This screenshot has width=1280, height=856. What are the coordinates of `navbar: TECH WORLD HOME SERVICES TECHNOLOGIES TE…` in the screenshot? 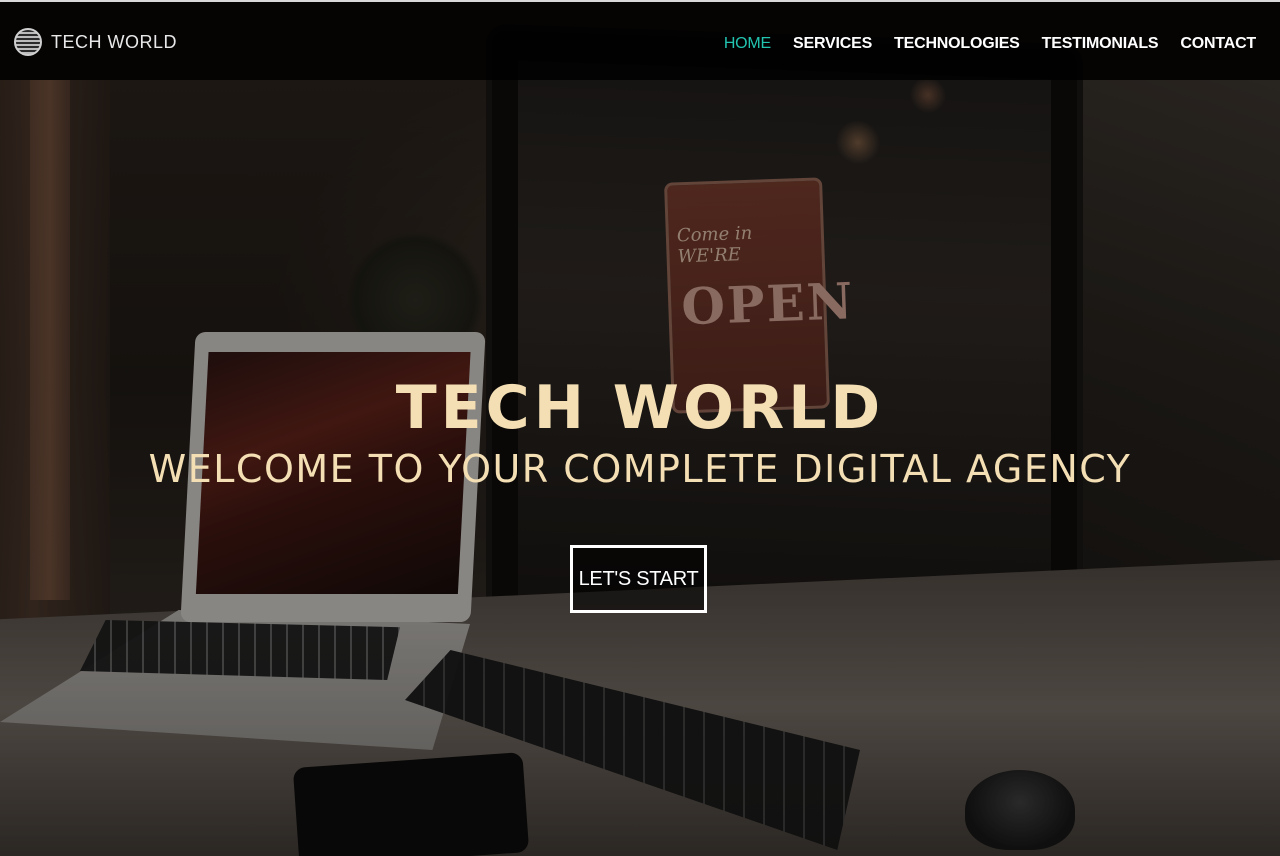 It's located at (640, 40).